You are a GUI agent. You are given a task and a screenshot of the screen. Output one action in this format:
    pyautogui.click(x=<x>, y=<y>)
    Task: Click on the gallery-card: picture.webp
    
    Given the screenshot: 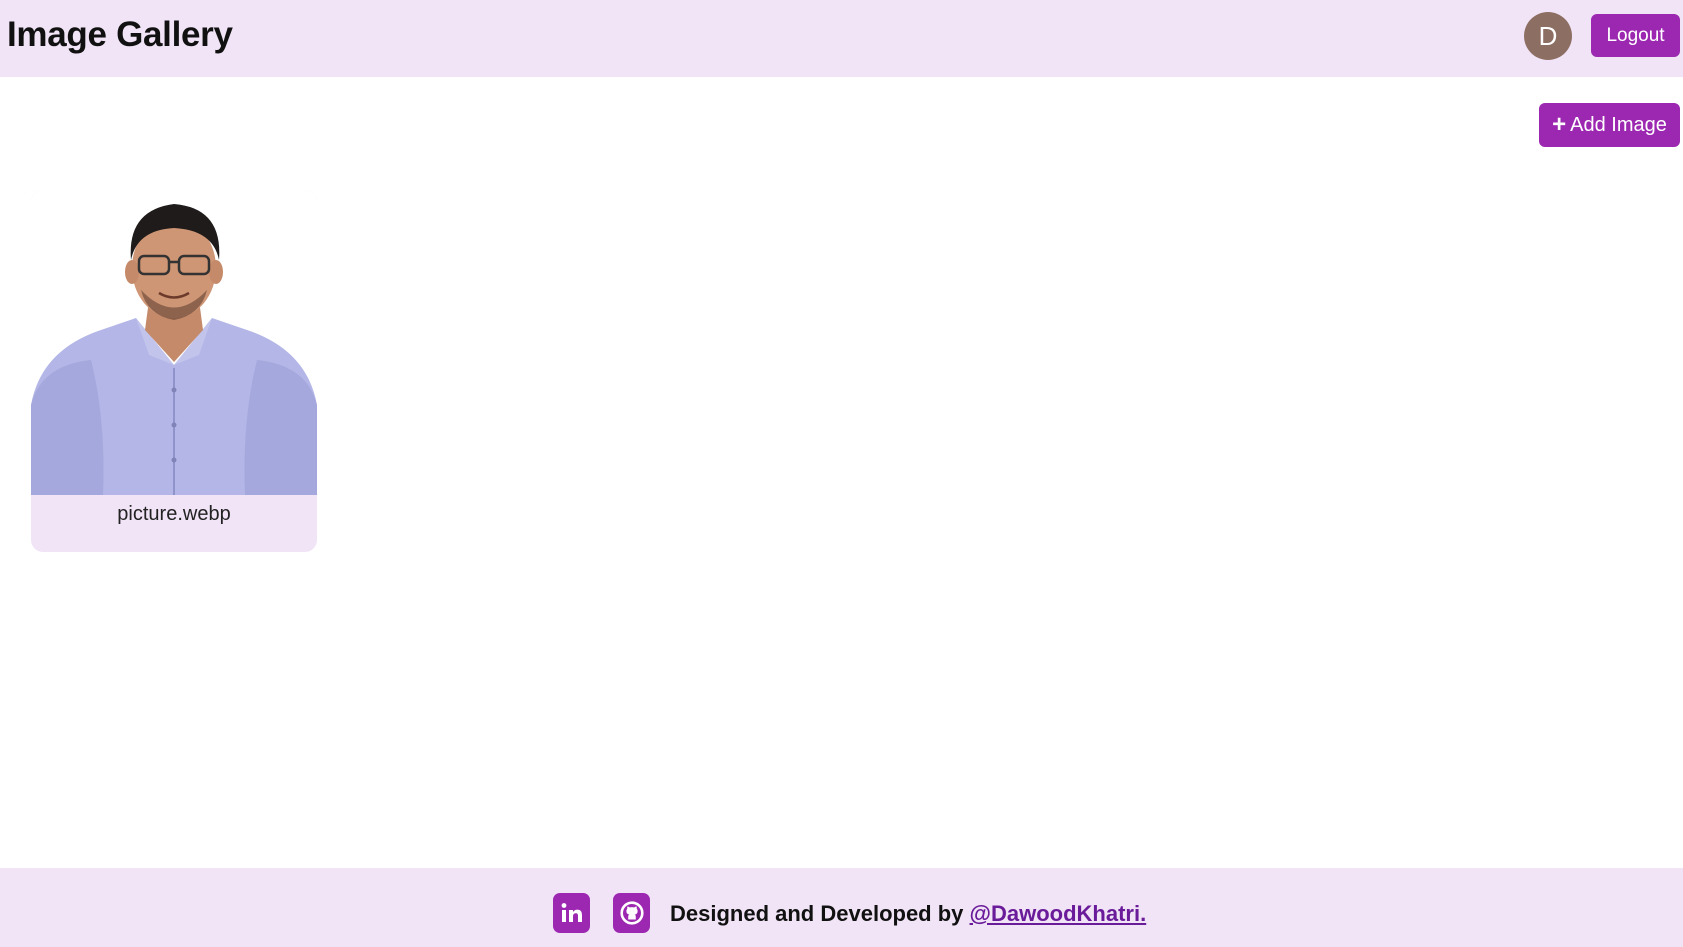 What is the action you would take?
    pyautogui.click(x=174, y=371)
    